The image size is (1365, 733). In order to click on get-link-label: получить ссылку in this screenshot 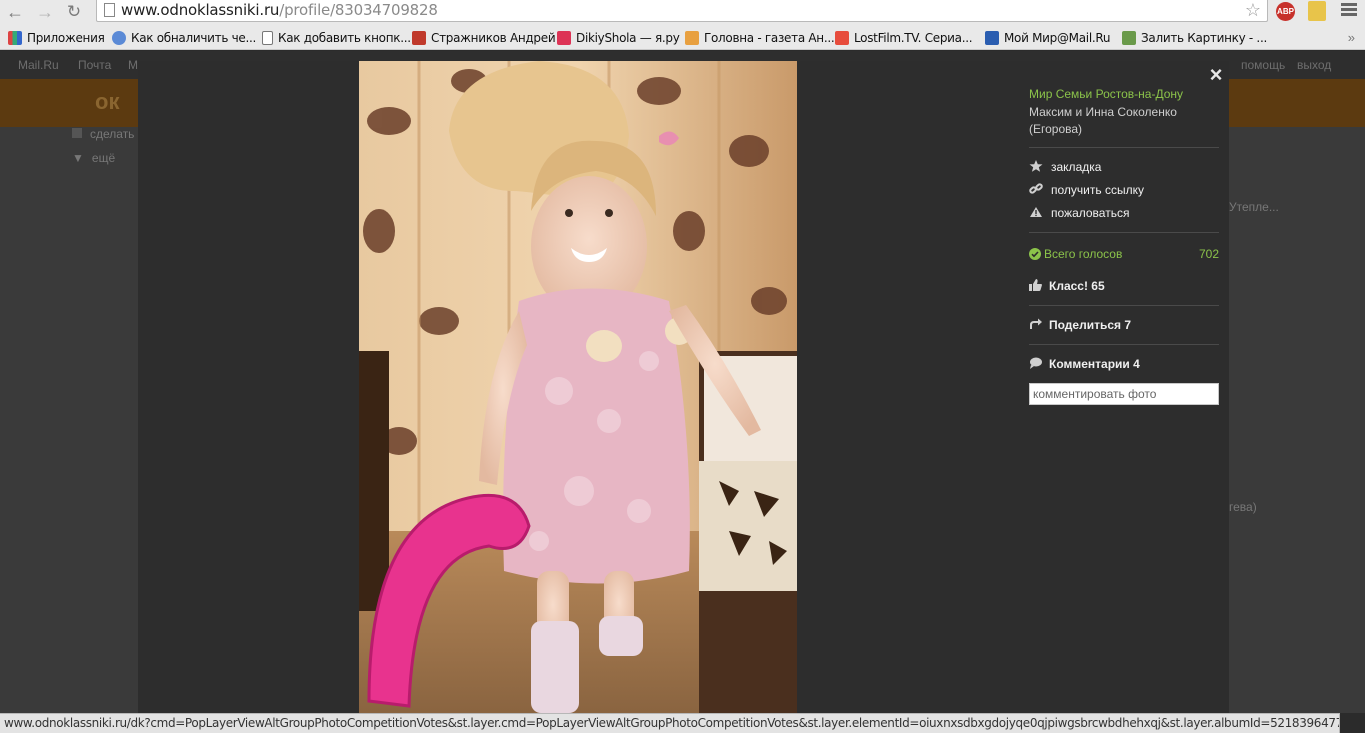, I will do `click(1097, 190)`.